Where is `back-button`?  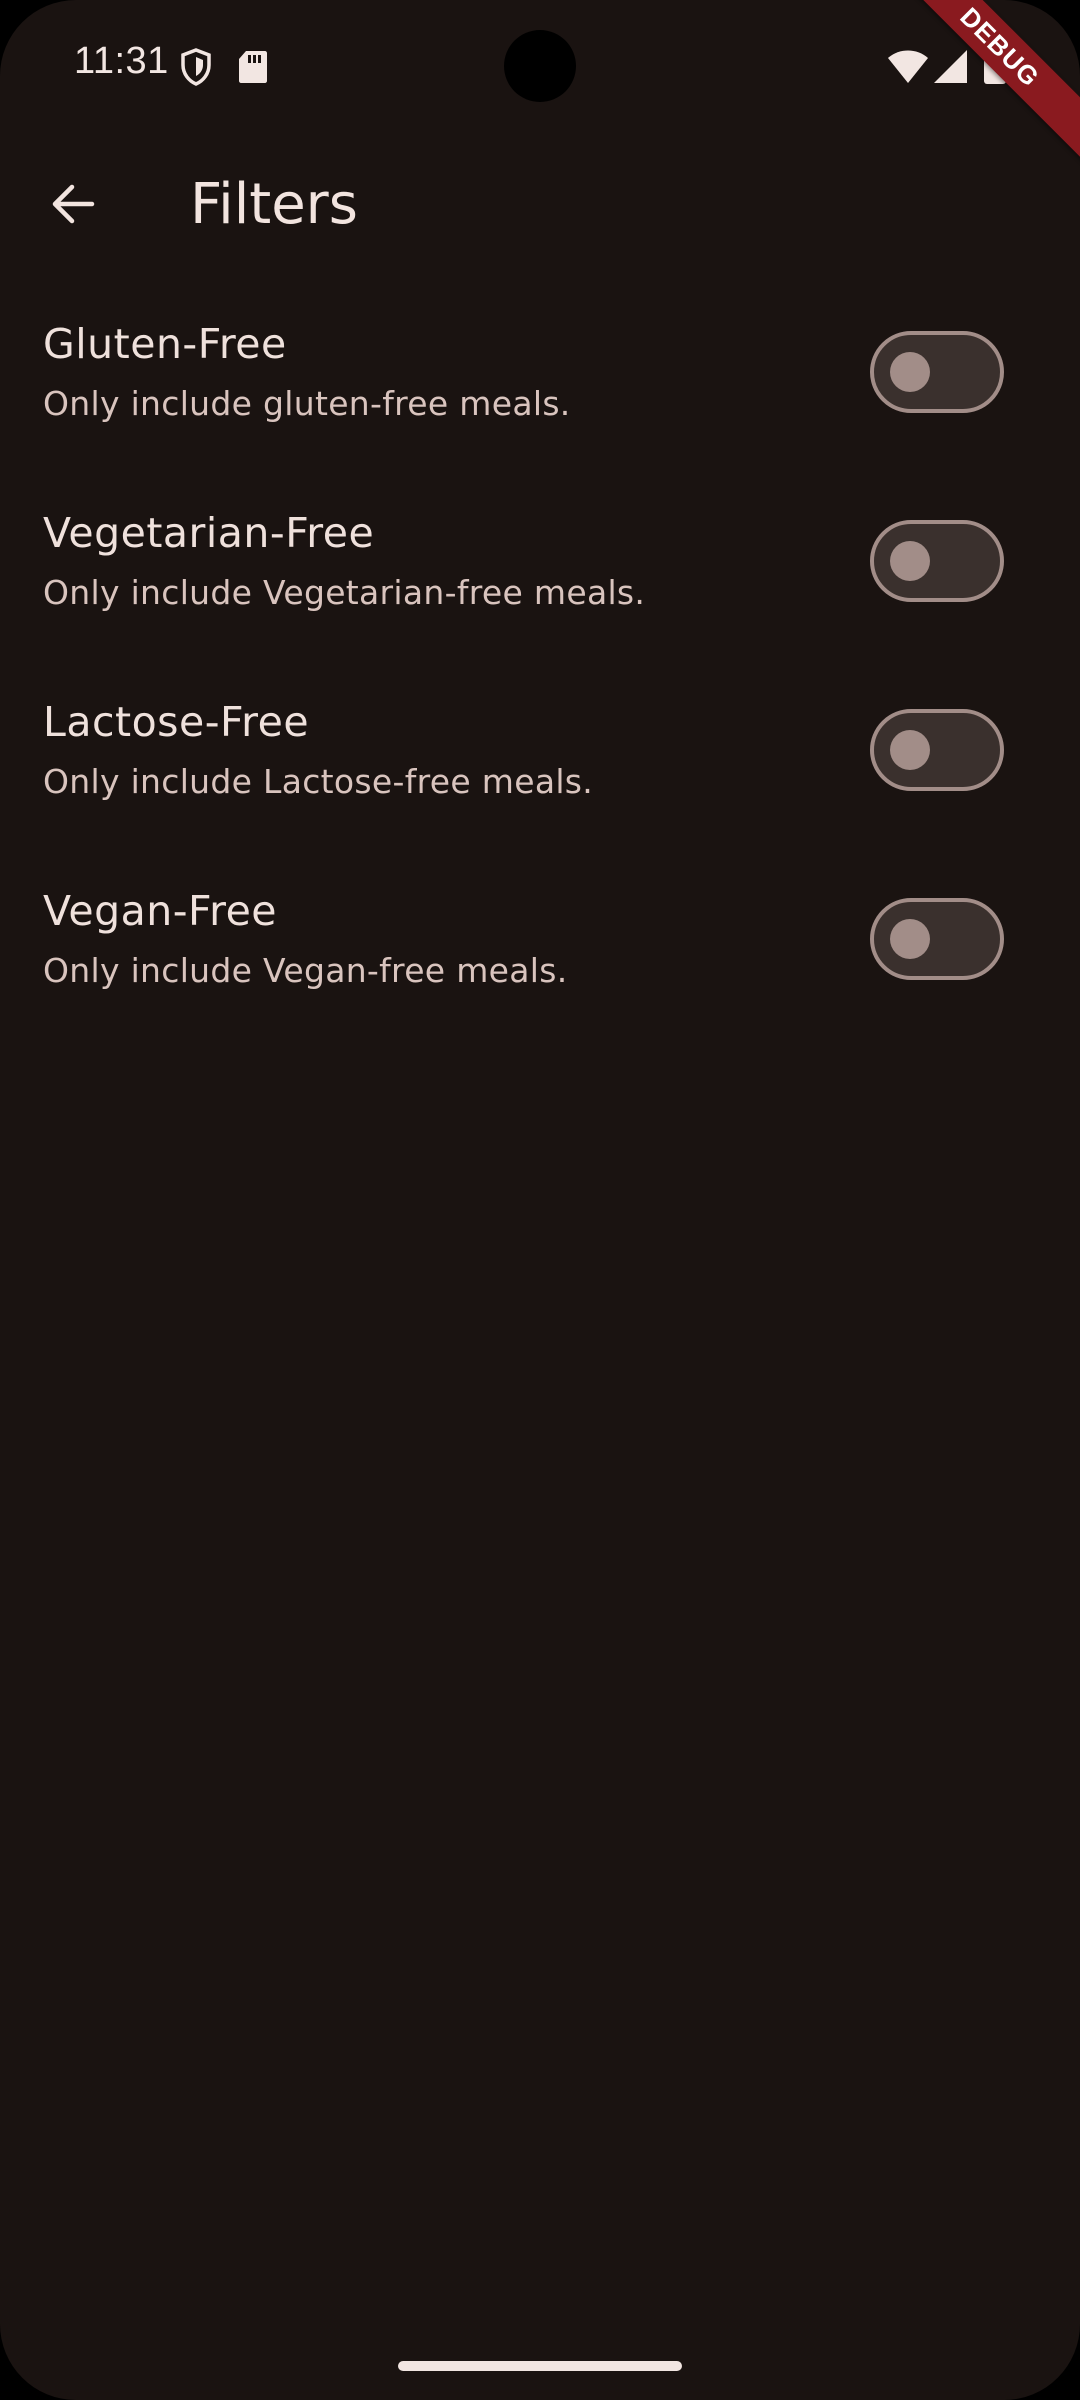 back-button is located at coordinates (72, 206).